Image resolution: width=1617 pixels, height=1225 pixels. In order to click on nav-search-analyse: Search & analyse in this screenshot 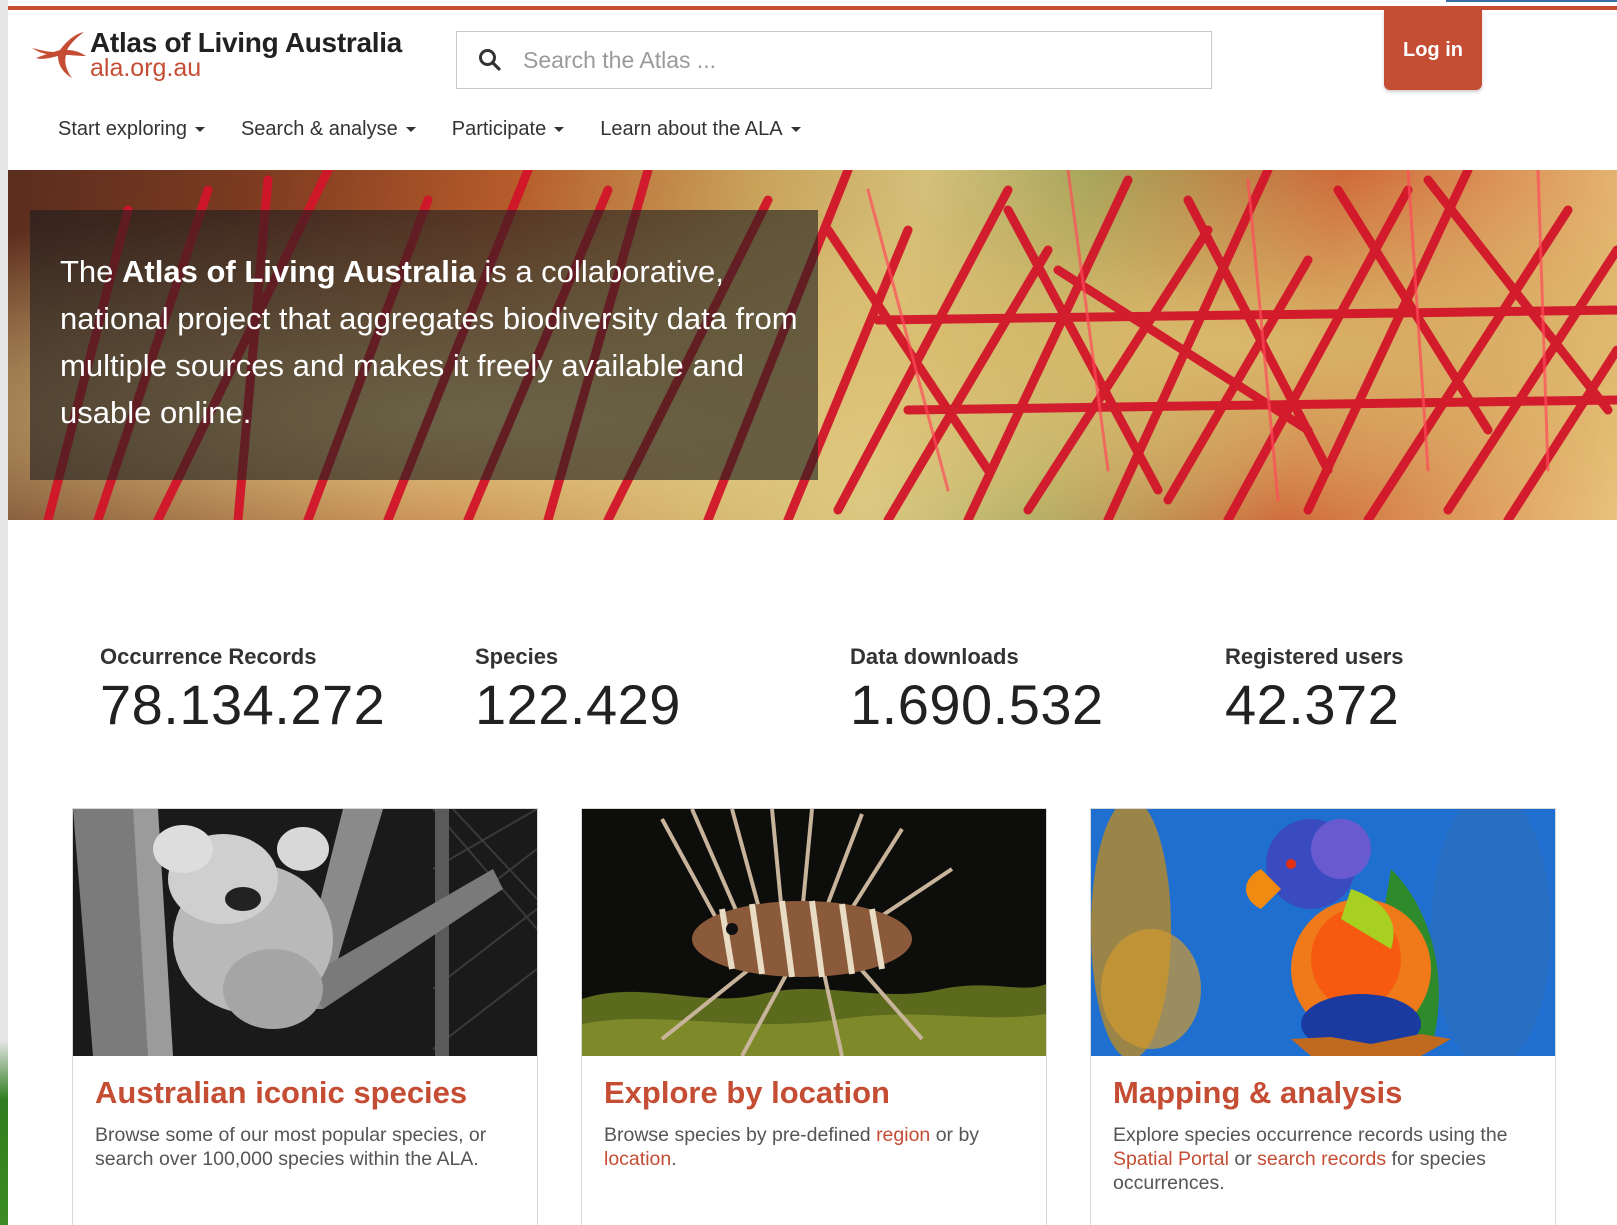, I will do `click(328, 129)`.